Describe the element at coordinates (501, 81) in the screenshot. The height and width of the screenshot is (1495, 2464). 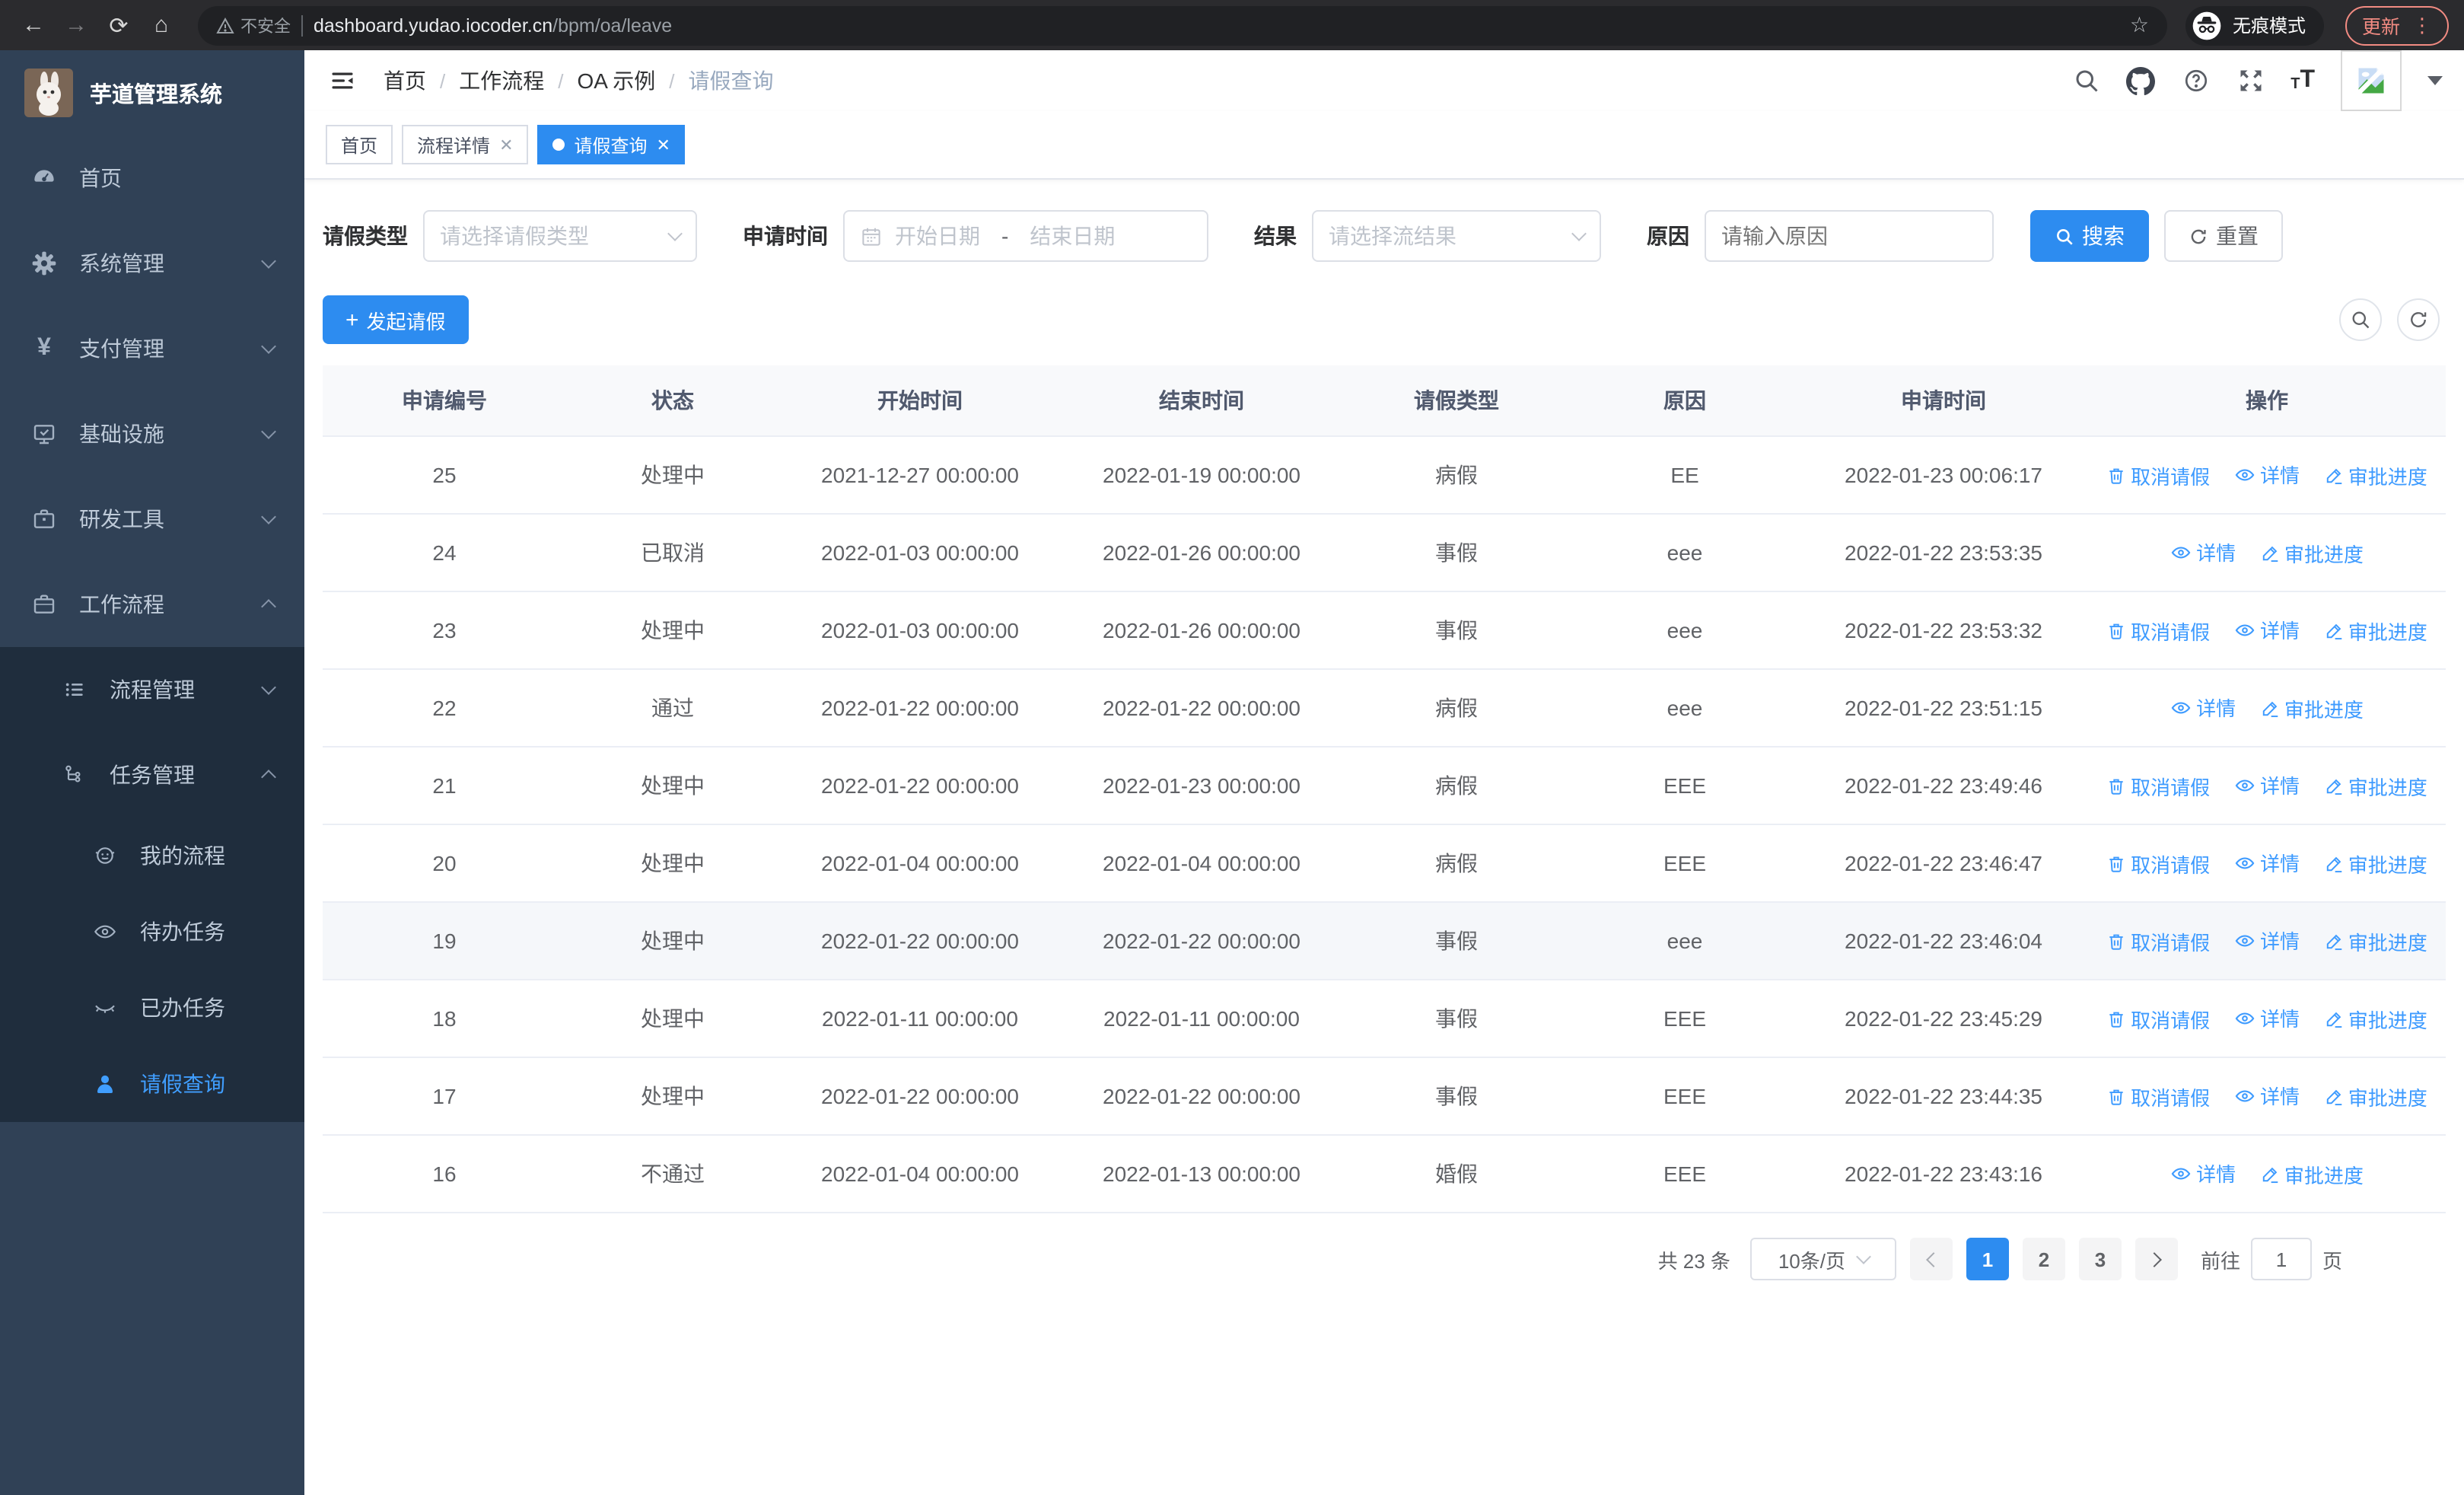
I see `breadcrumb-item: 工作流程` at that location.